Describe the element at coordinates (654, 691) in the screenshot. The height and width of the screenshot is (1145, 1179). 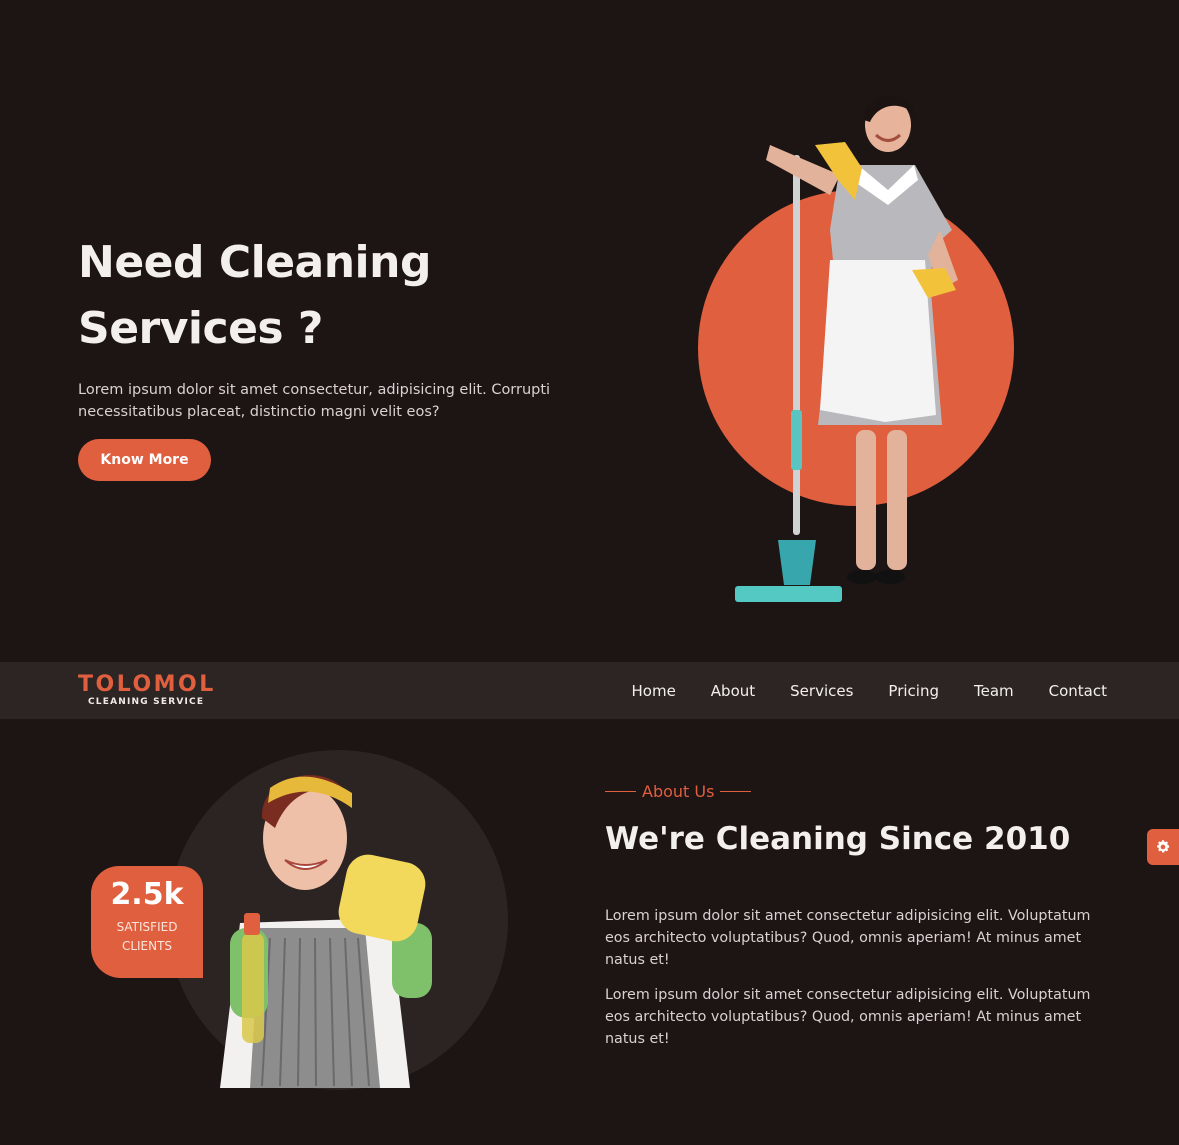
I see `nav-link-home: Home` at that location.